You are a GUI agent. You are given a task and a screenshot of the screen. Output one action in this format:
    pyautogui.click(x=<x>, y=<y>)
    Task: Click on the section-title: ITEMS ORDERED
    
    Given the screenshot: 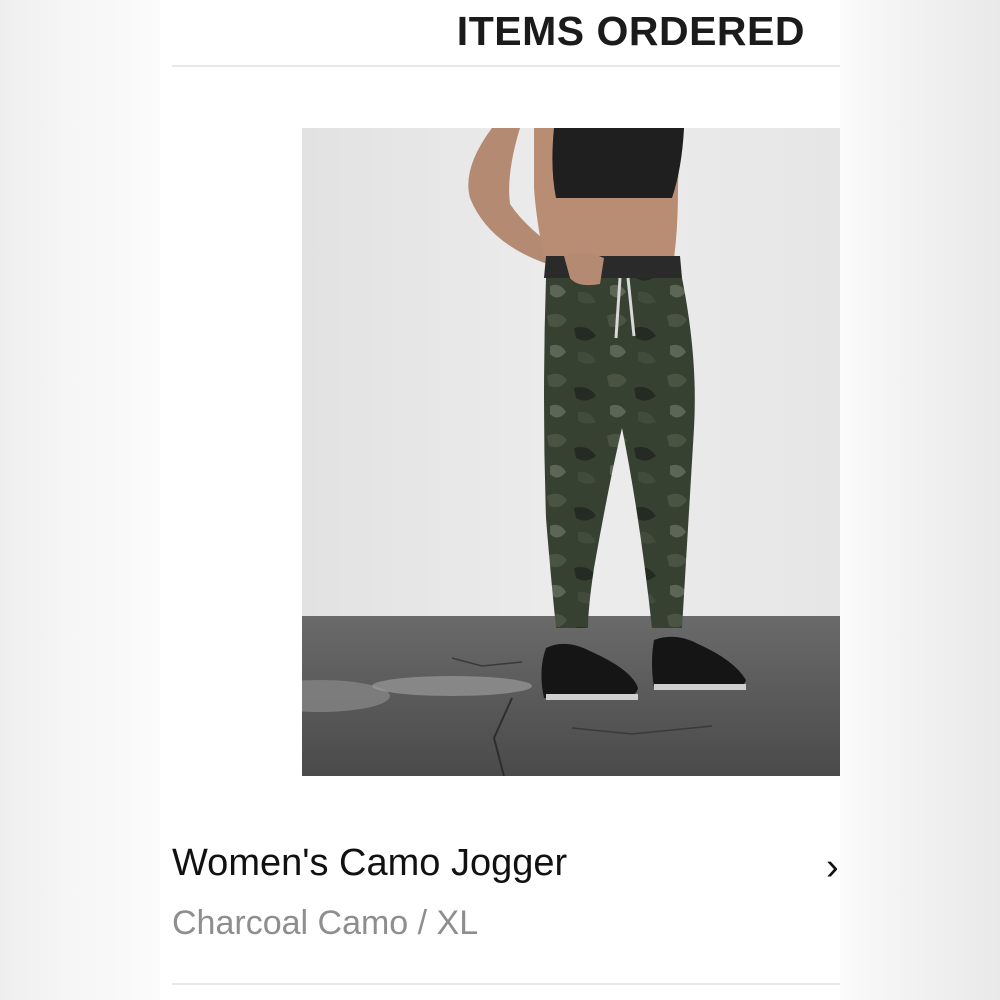 What is the action you would take?
    pyautogui.click(x=630, y=31)
    